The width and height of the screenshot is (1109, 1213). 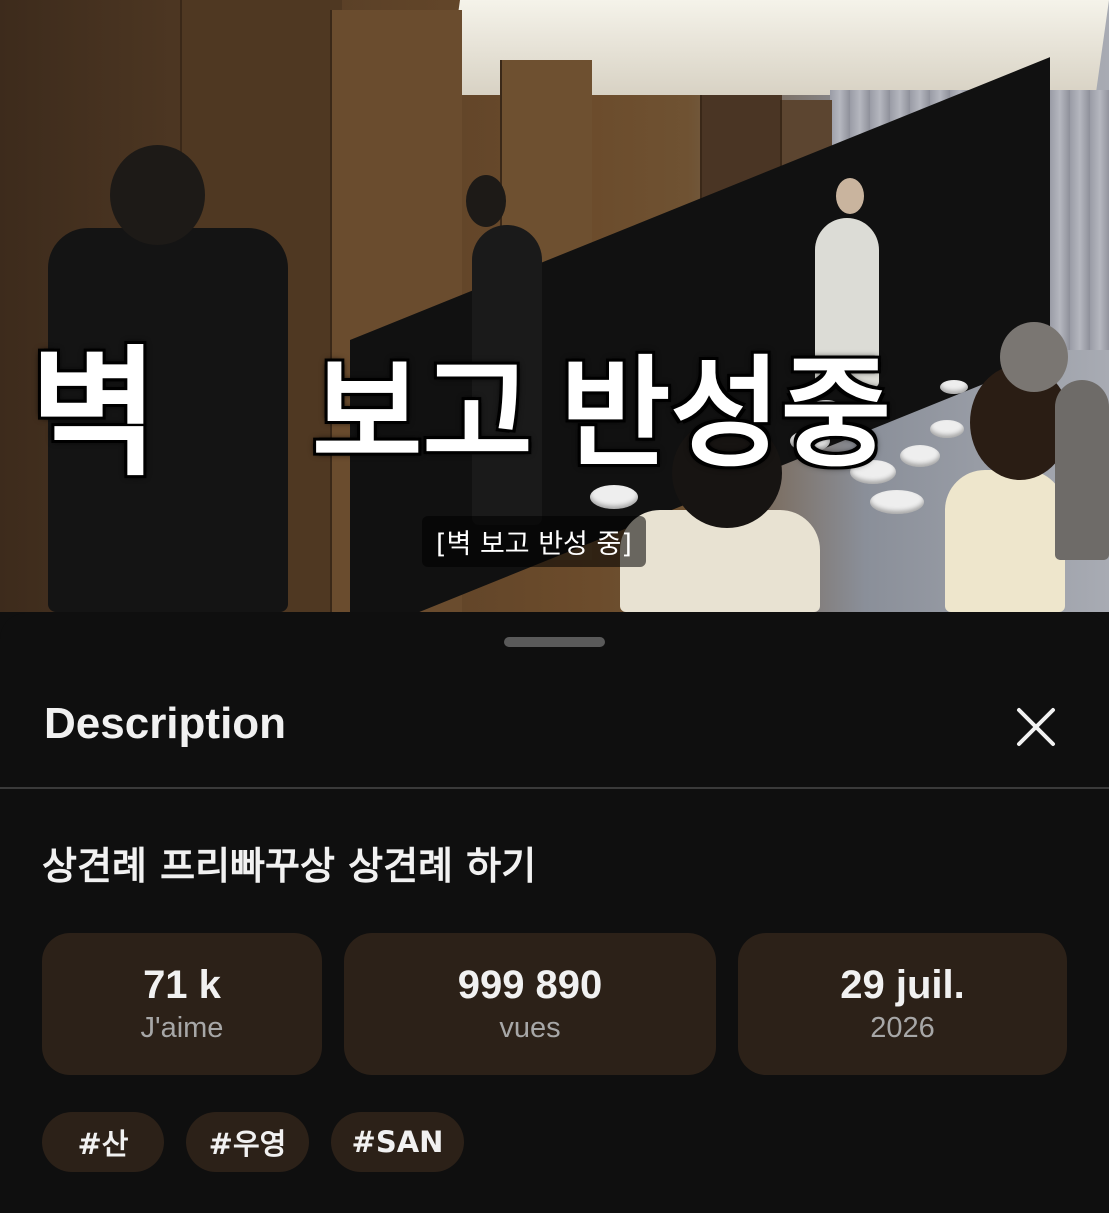 I want to click on video-title: 상견례 프리빠꾸상 상견례 하기, so click(x=289, y=866).